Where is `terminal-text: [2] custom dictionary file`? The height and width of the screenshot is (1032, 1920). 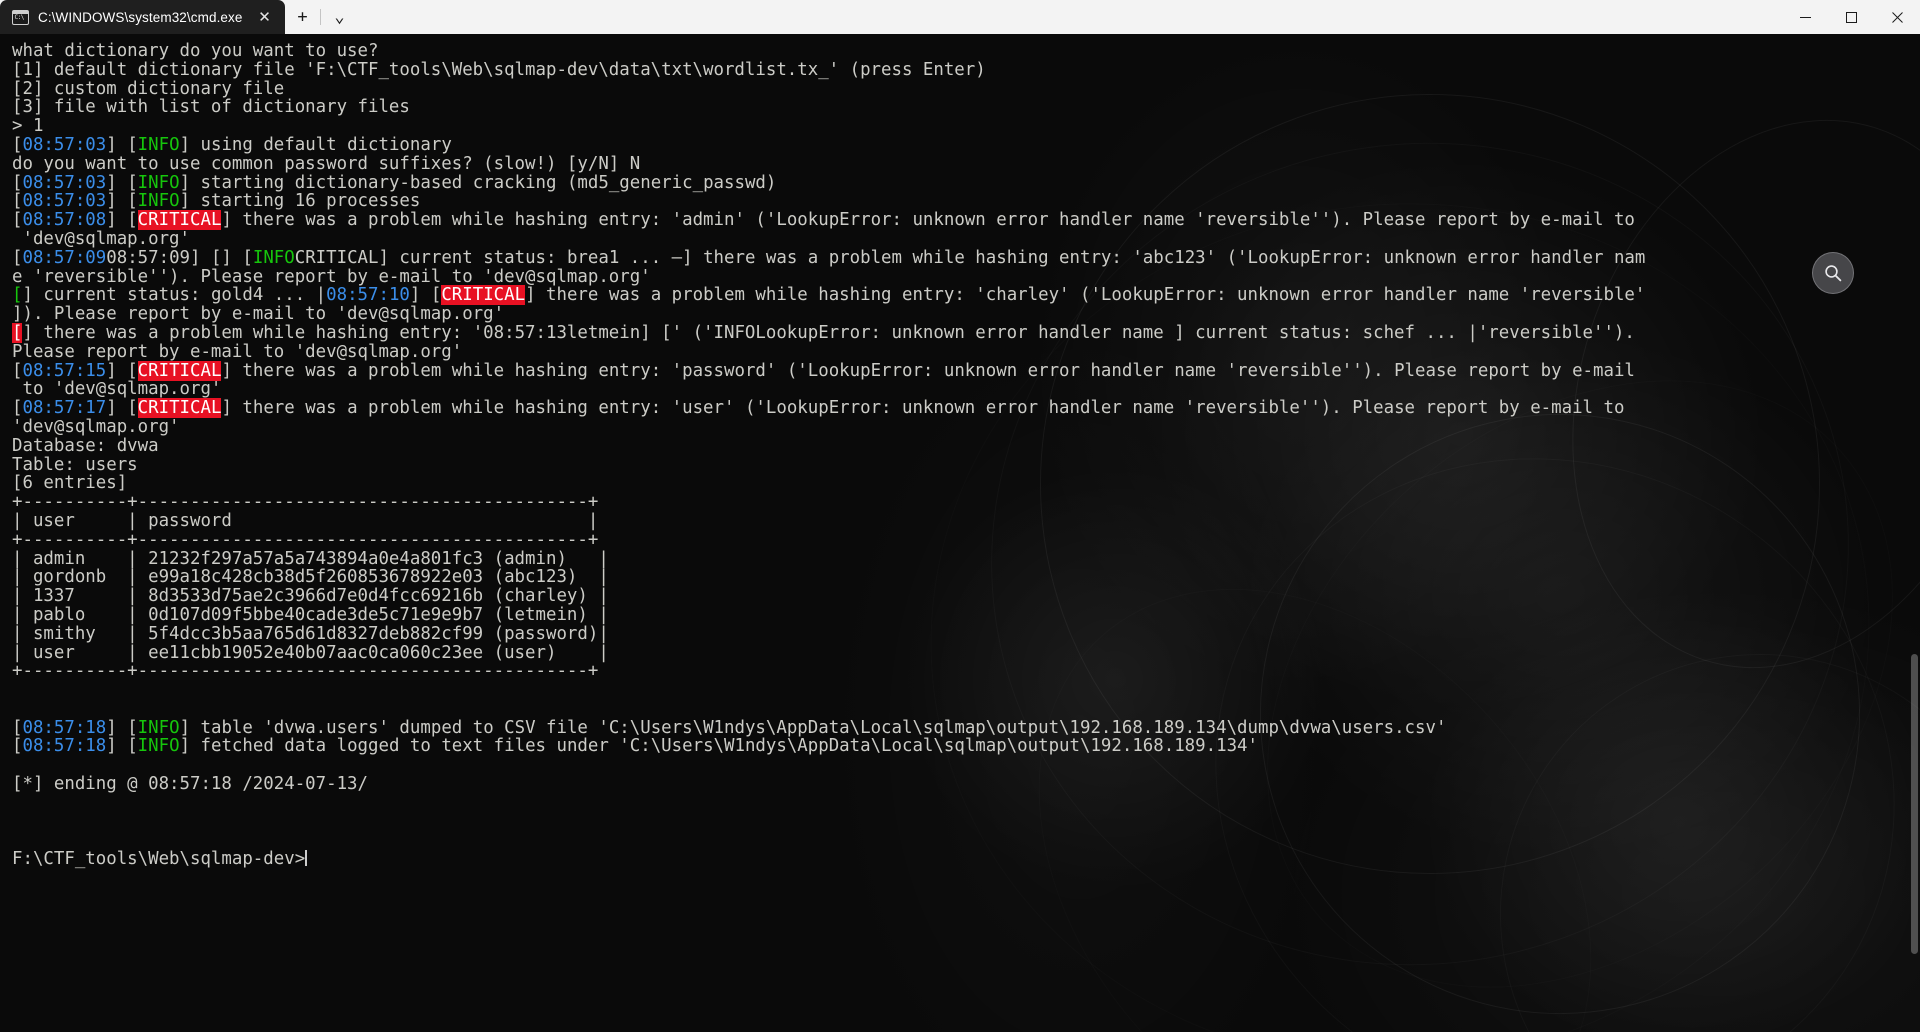
terminal-text: [2] custom dictionary file is located at coordinates (148, 88).